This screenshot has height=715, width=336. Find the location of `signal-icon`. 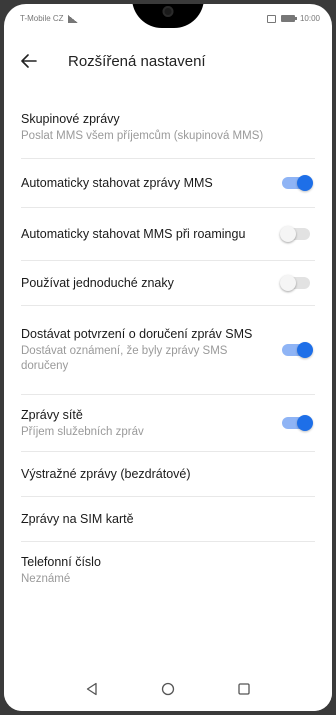

signal-icon is located at coordinates (72, 18).